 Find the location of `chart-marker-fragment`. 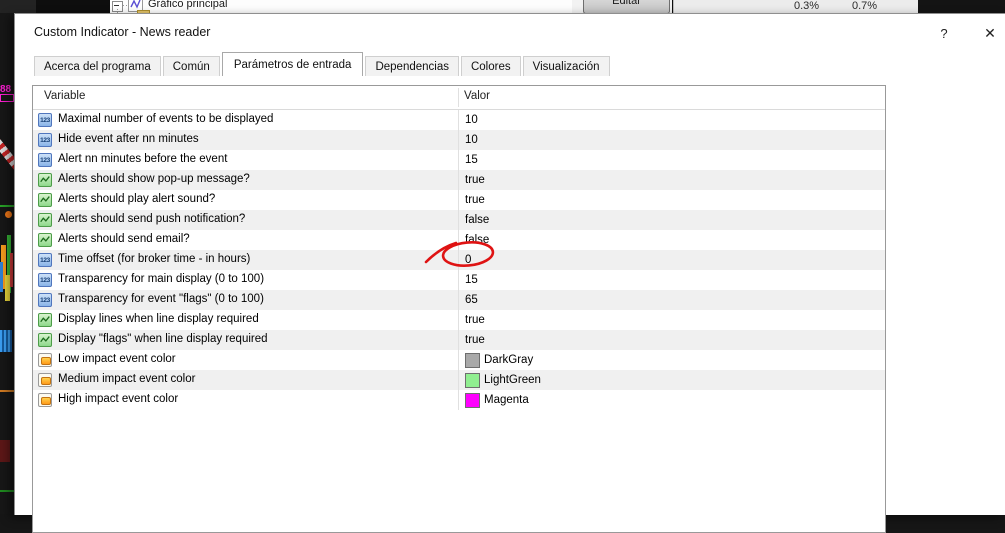

chart-marker-fragment is located at coordinates (8, 214).